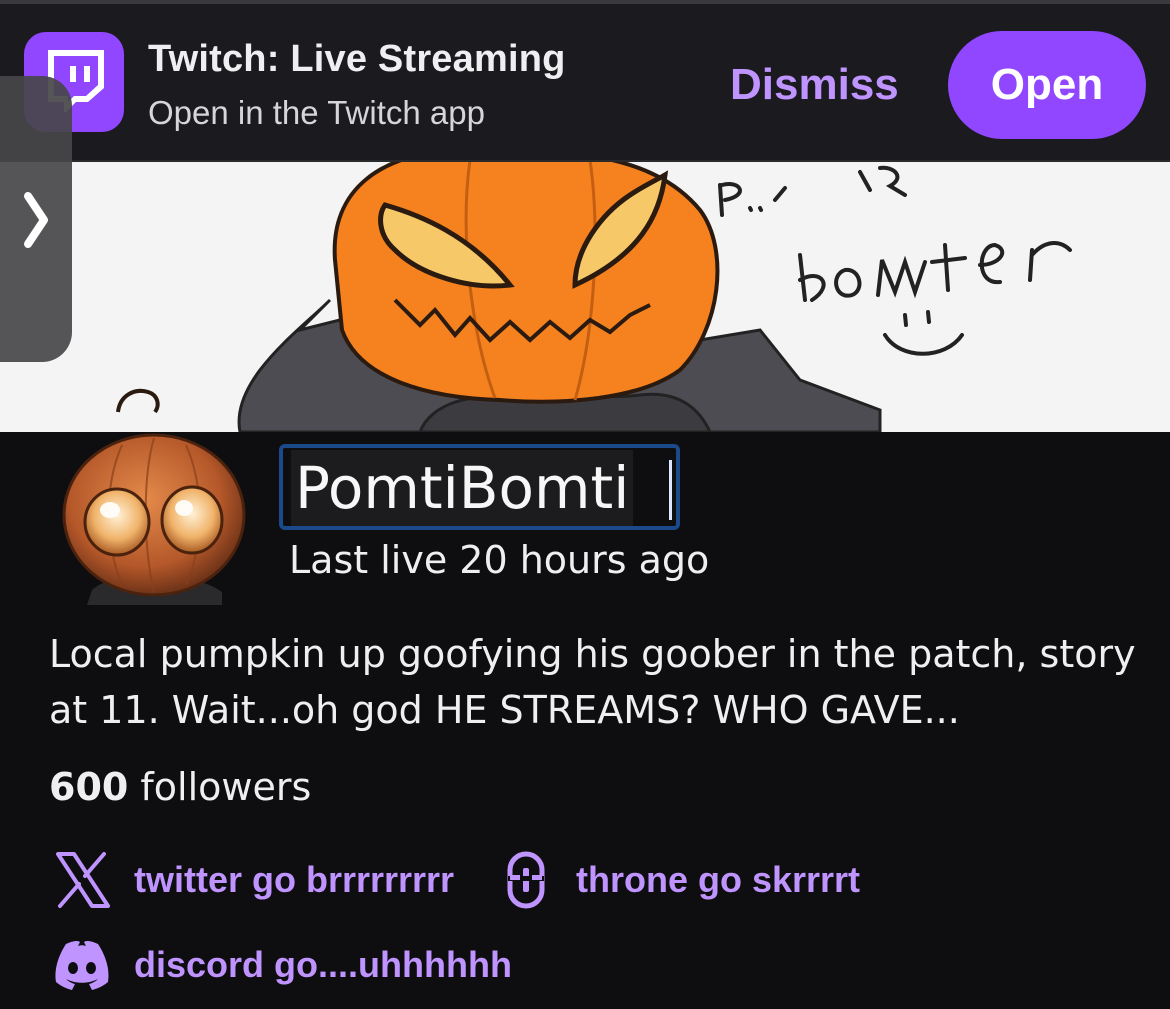 The image size is (1170, 1009). I want to click on x-twitter-icon, so click(82, 880).